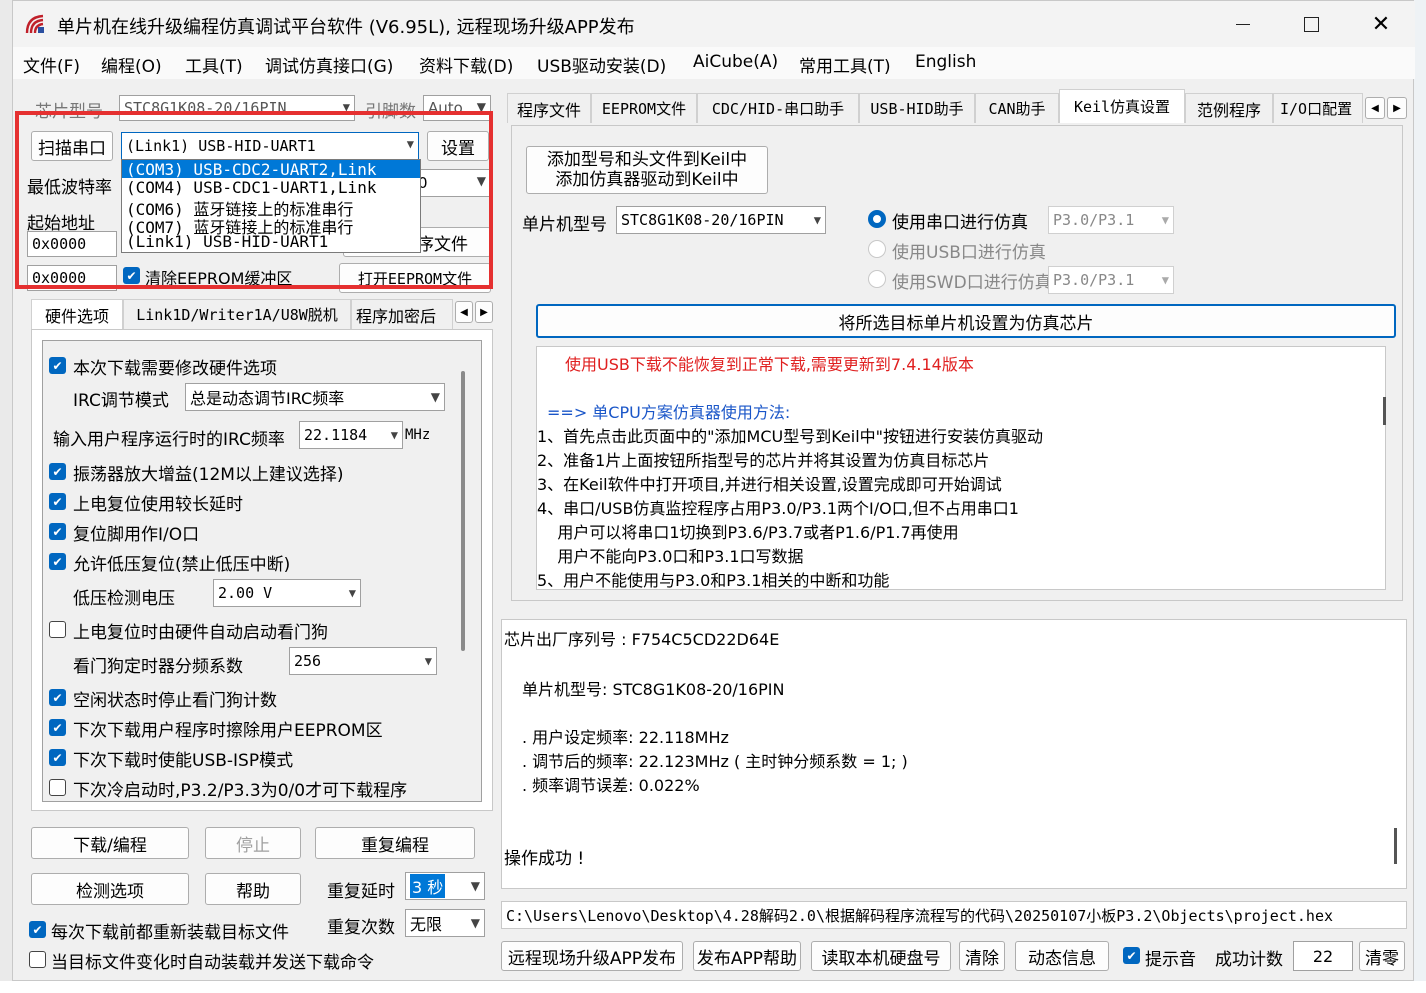 The height and width of the screenshot is (993, 1426). I want to click on add-keil-line2: 添加仿真器驱动到Keil中, so click(647, 180).